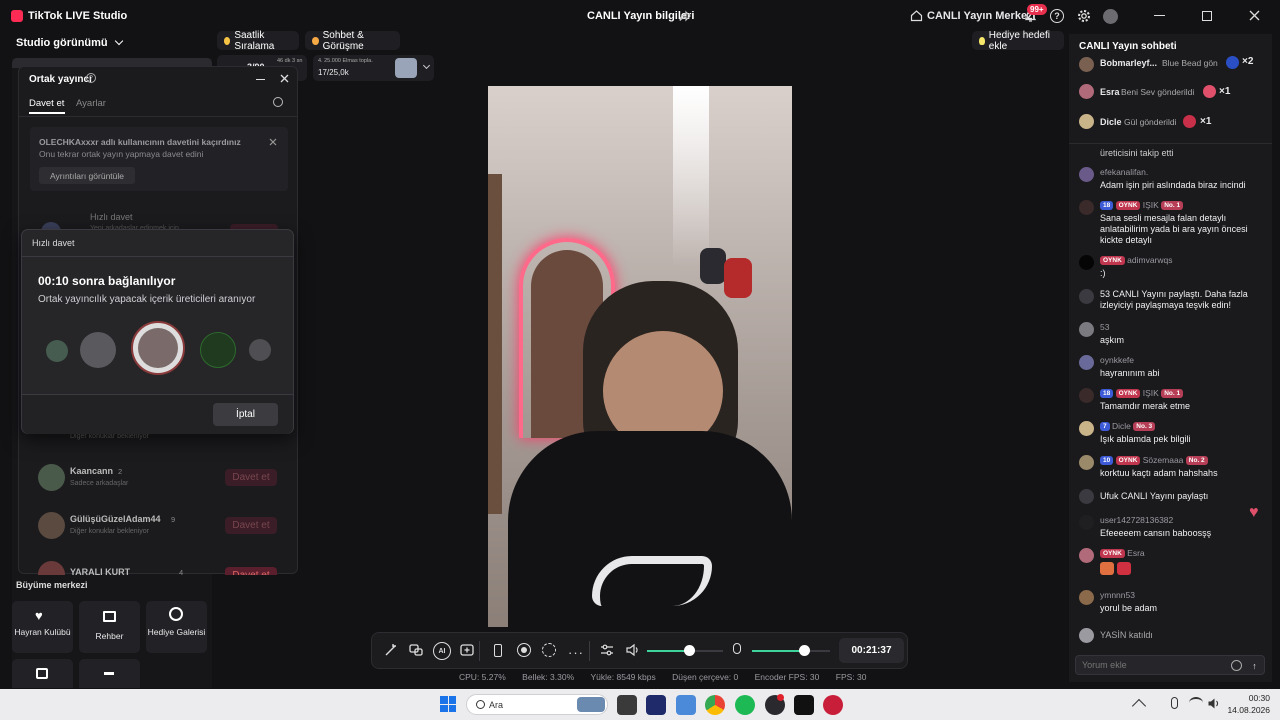  What do you see at coordinates (833, 705) in the screenshot?
I see `media-player-icon` at bounding box center [833, 705].